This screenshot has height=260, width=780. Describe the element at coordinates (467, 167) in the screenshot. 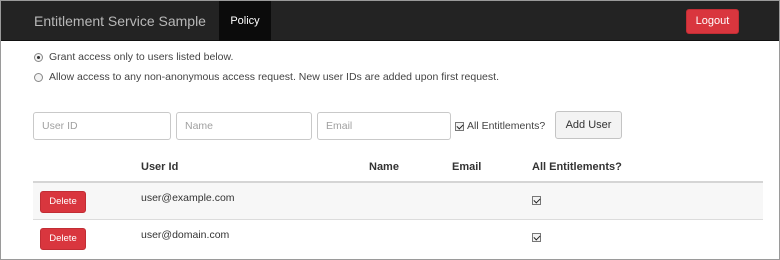

I see `column-header-email: Email` at that location.